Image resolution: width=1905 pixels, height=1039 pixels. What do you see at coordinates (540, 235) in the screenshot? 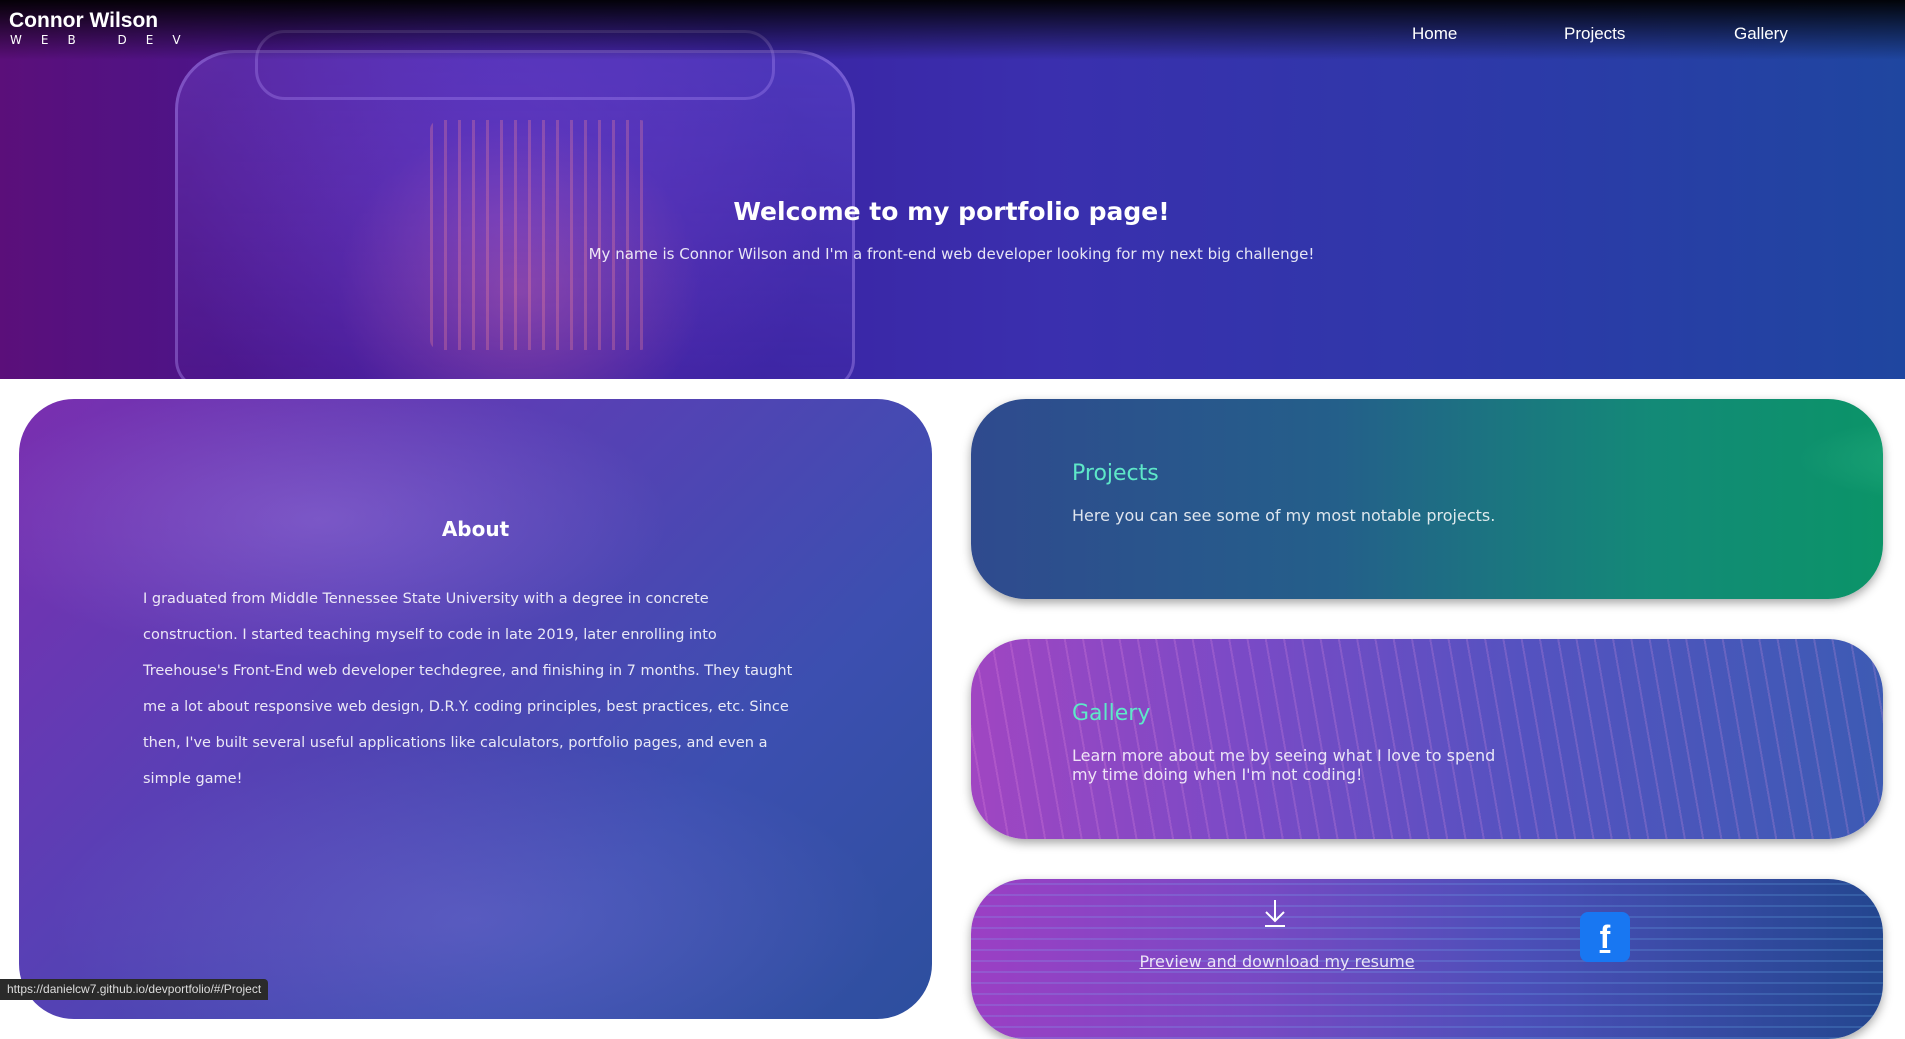
I see `filament-image` at bounding box center [540, 235].